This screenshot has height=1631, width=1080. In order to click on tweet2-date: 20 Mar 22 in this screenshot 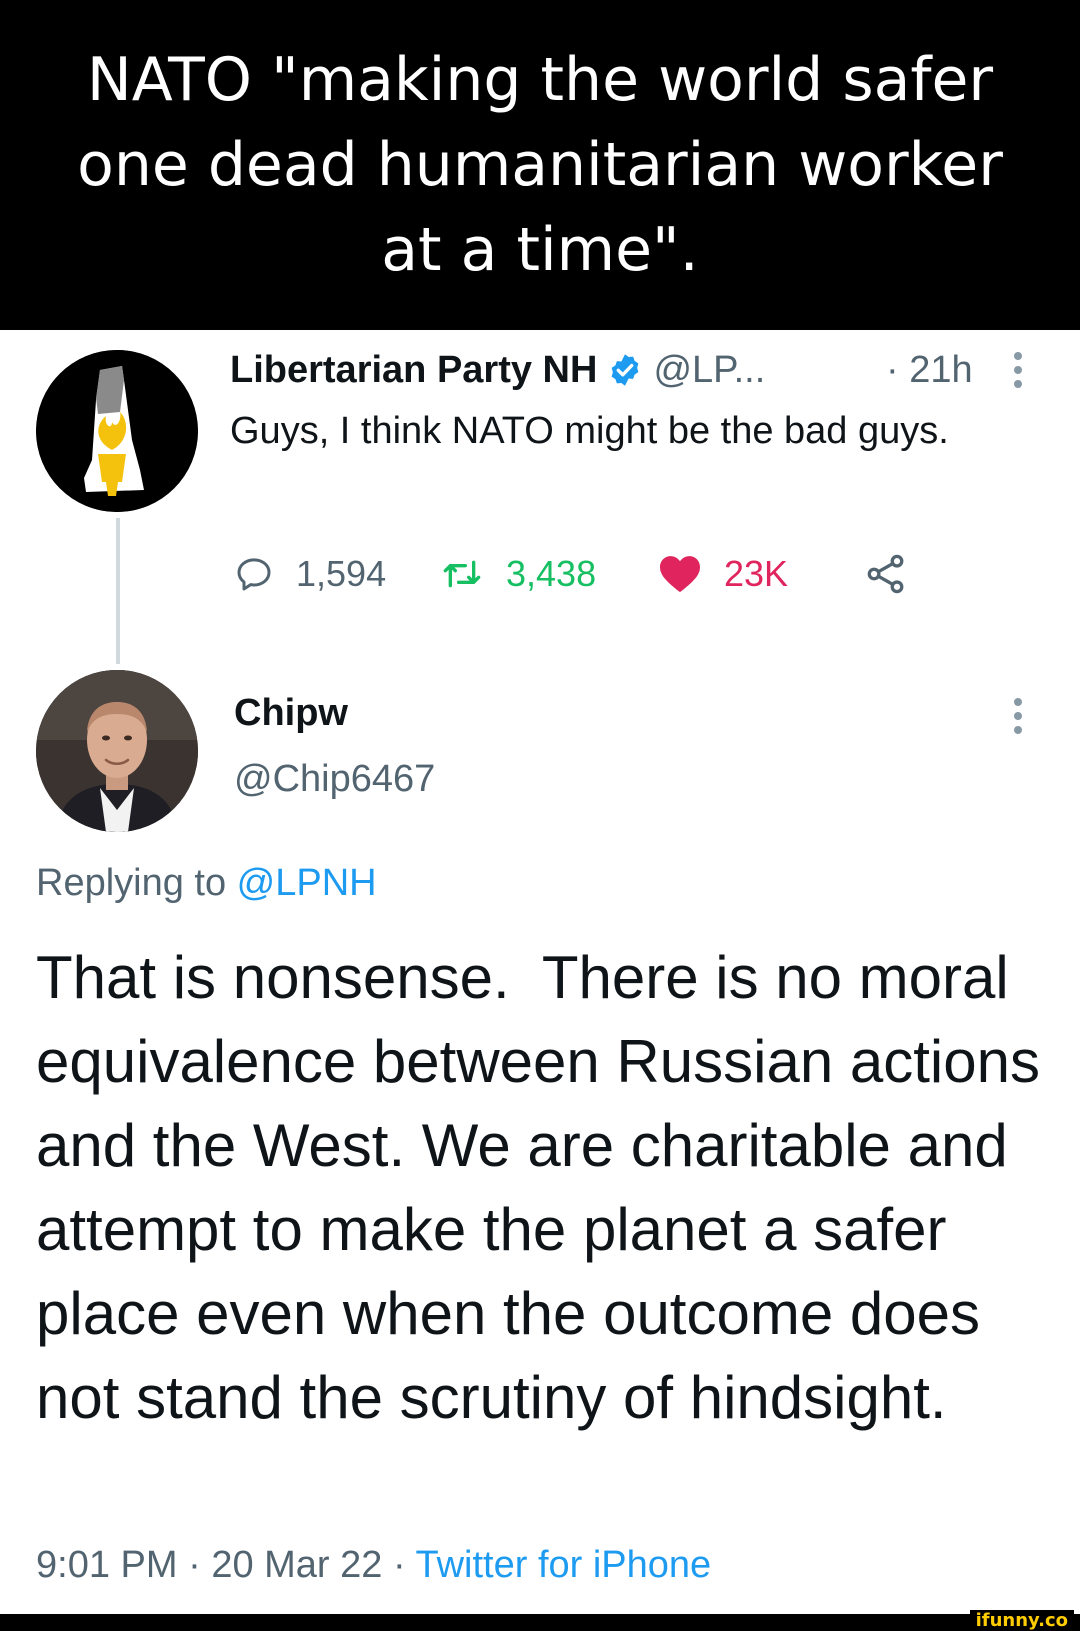, I will do `click(296, 1565)`.